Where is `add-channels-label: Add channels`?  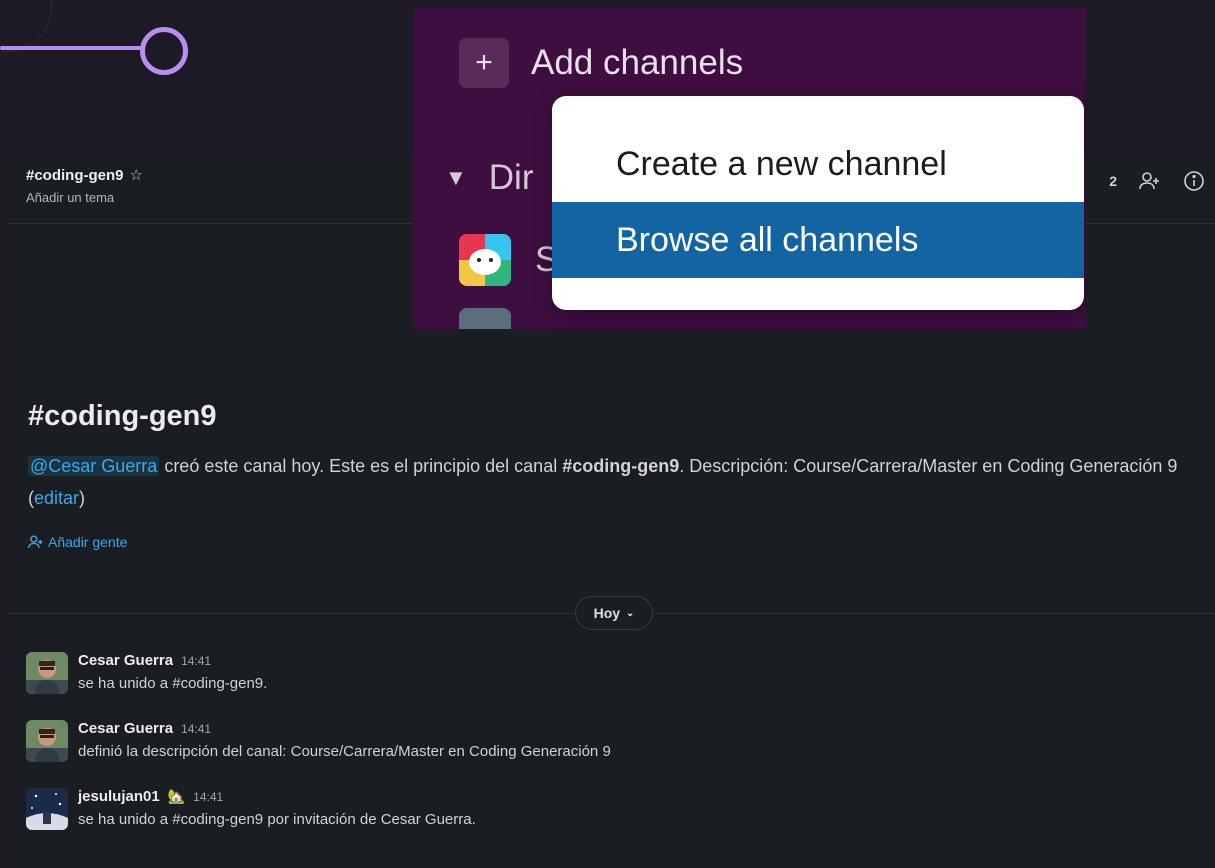 add-channels-label: Add channels is located at coordinates (637, 62).